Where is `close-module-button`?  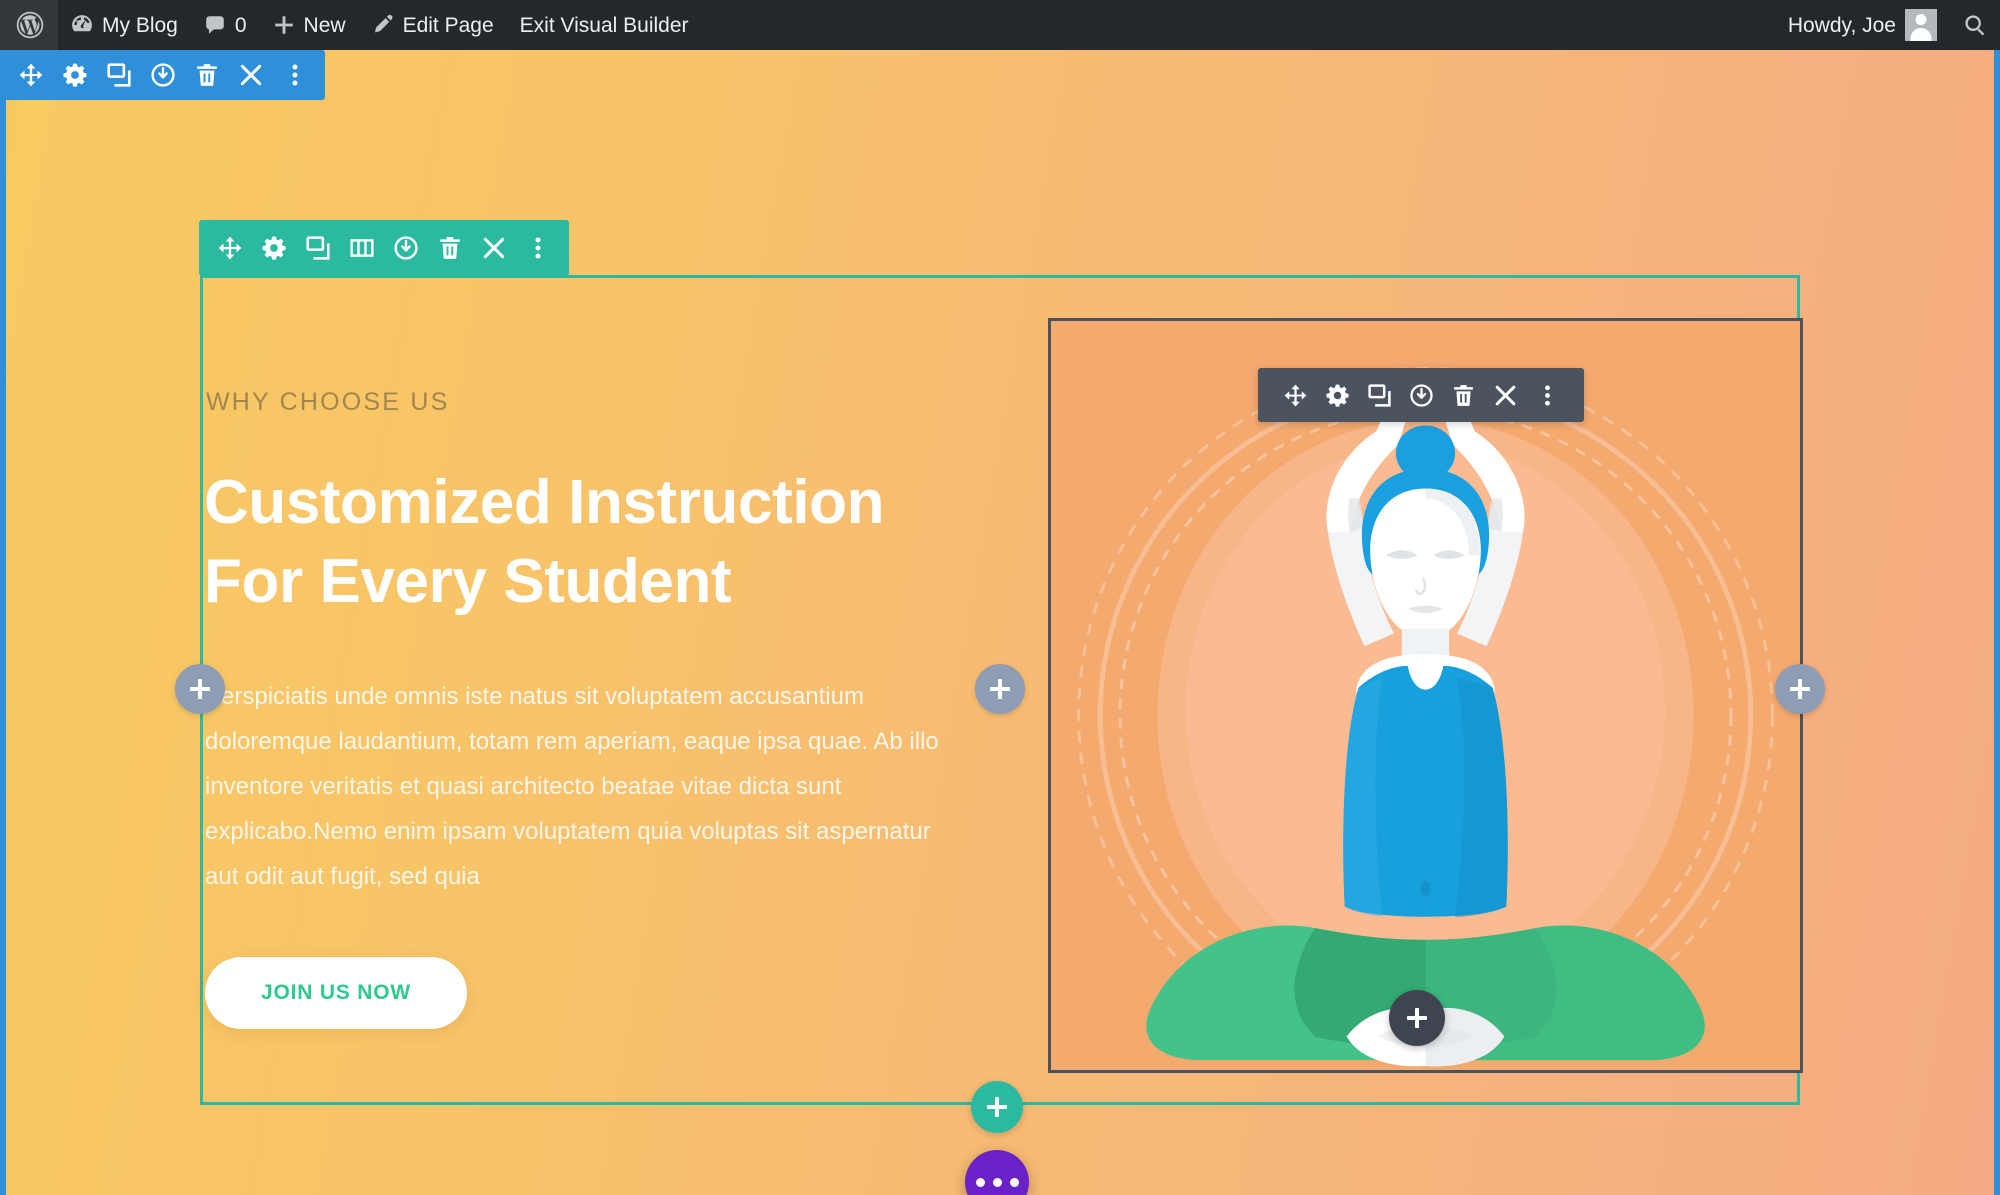
close-module-button is located at coordinates (1505, 395).